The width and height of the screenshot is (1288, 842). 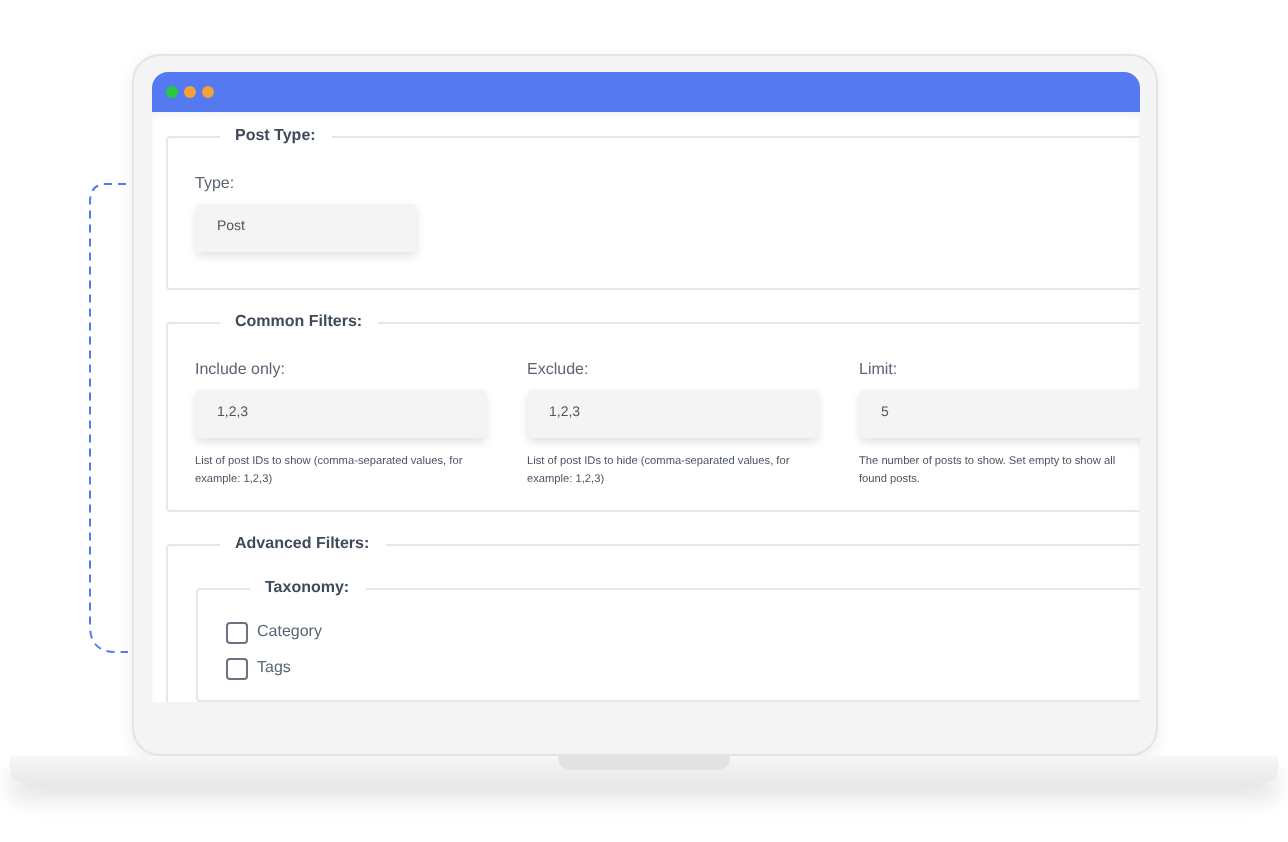 I want to click on section-legend: Advanced Filters:, so click(x=302, y=544).